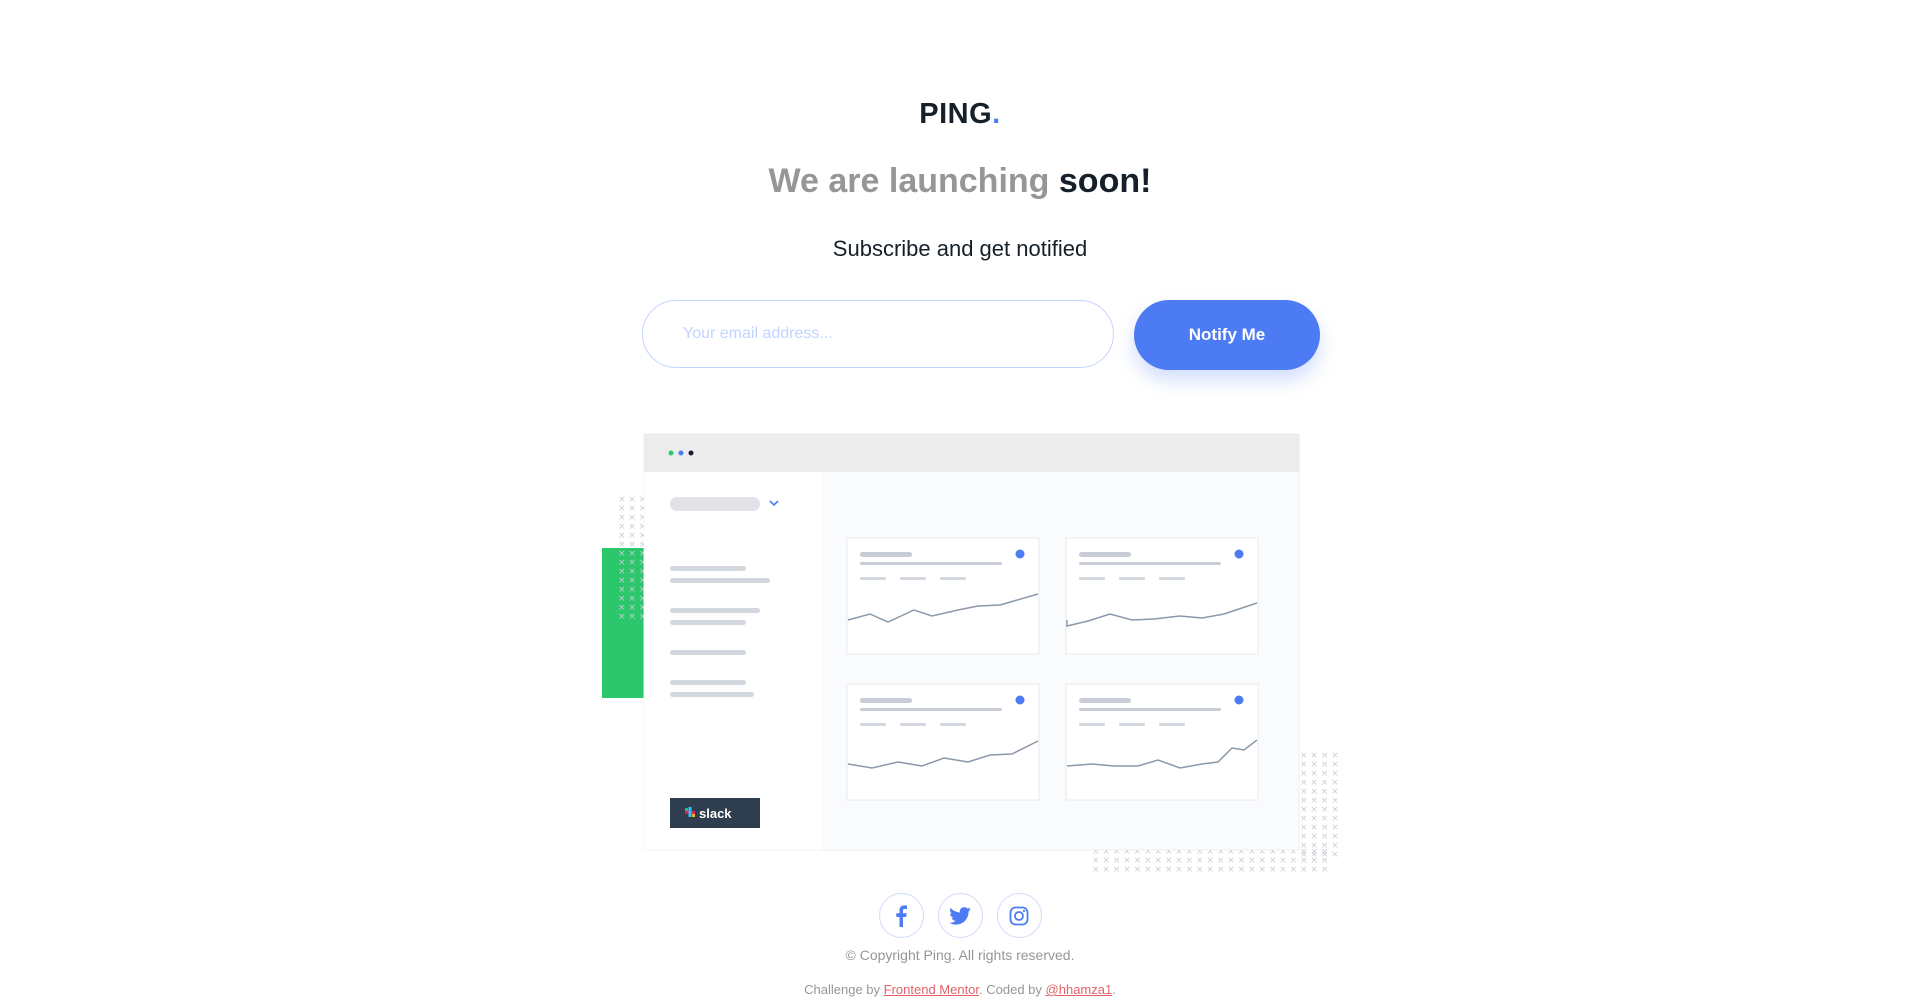  I want to click on twitter-link, so click(960, 915).